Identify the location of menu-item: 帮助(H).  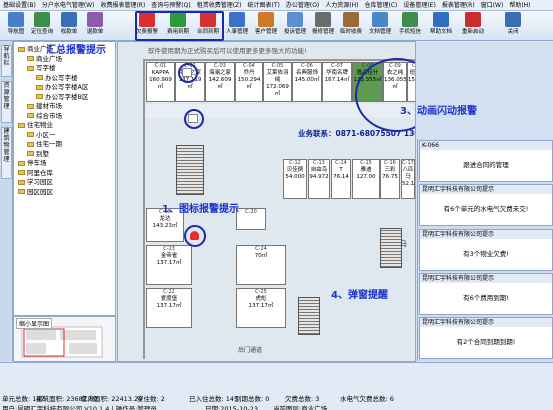
(519, 5).